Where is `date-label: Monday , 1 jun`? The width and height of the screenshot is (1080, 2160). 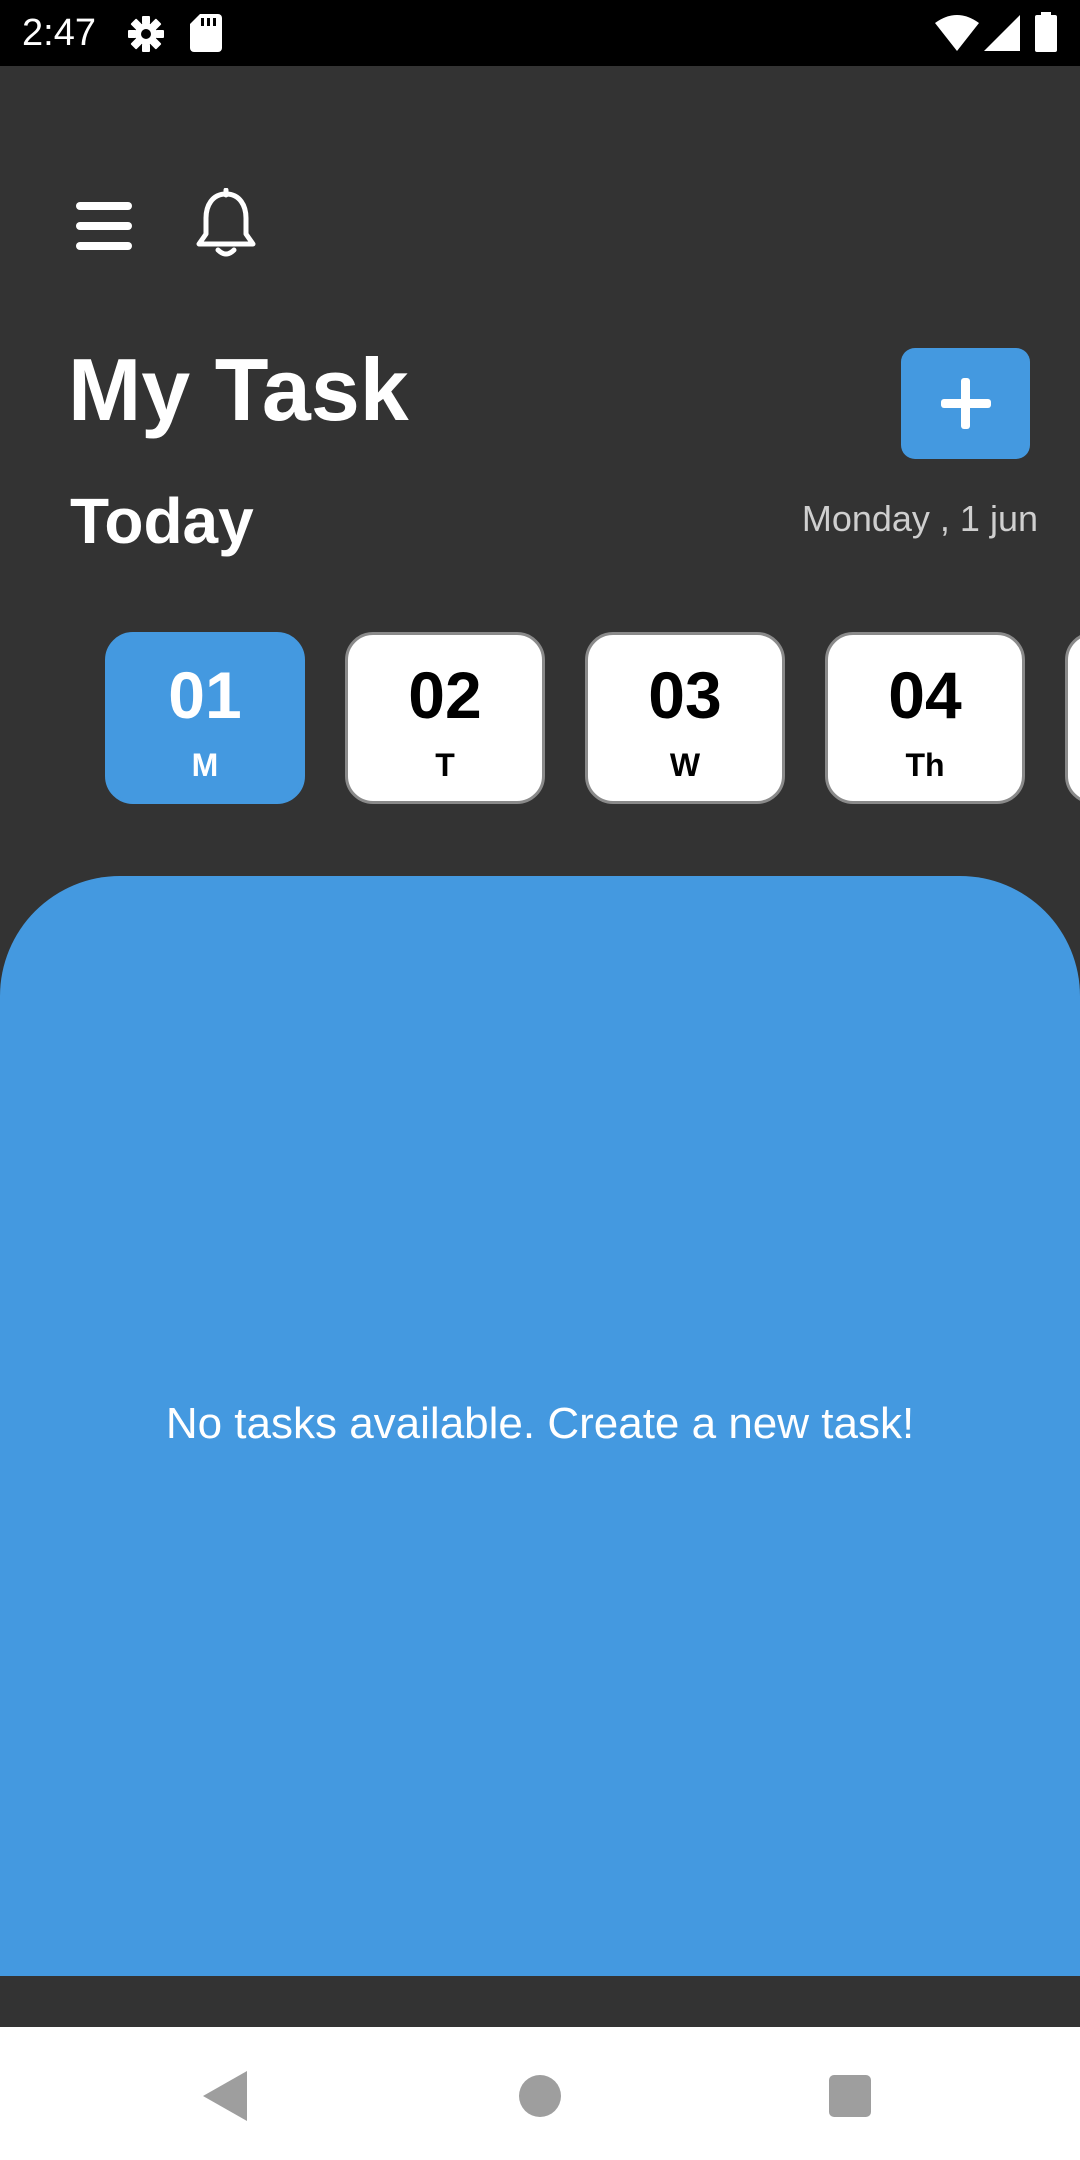
date-label: Monday , 1 jun is located at coordinates (919, 518).